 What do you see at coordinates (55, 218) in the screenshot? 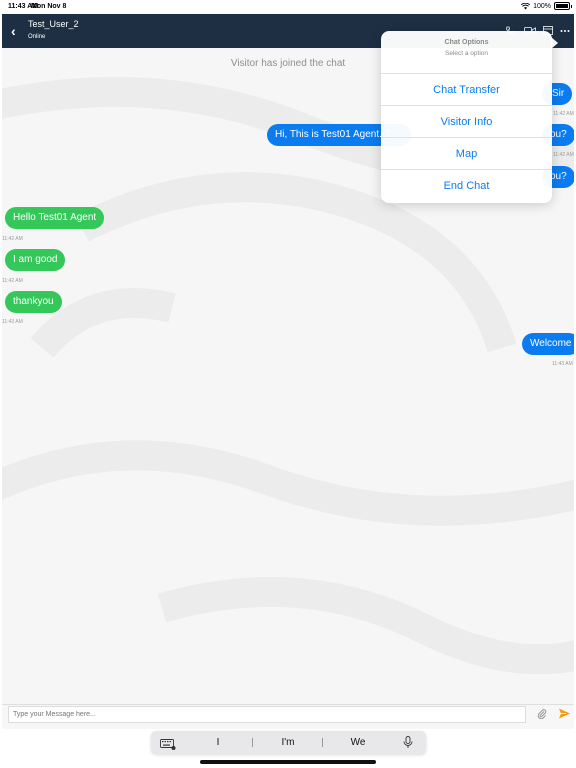
I see `message-bubble: Hello Test01 Agent` at bounding box center [55, 218].